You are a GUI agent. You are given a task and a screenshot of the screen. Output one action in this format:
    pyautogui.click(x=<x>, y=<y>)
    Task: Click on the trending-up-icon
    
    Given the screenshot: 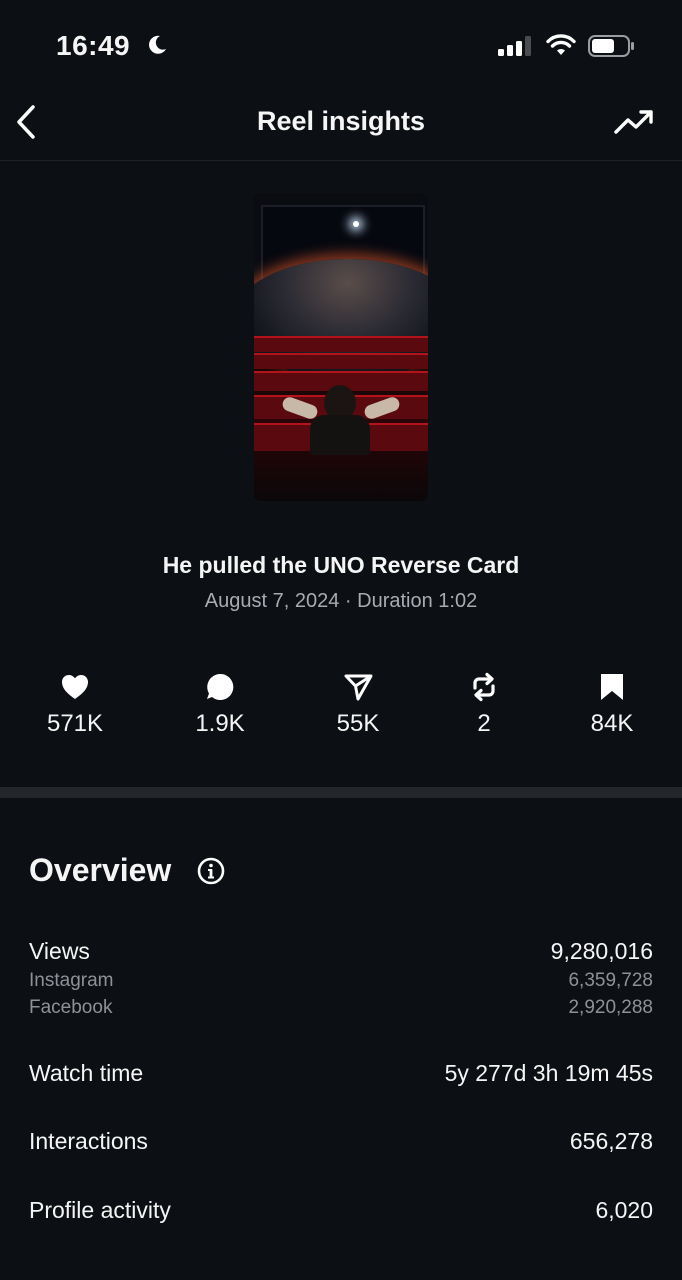 What is the action you would take?
    pyautogui.click(x=634, y=122)
    